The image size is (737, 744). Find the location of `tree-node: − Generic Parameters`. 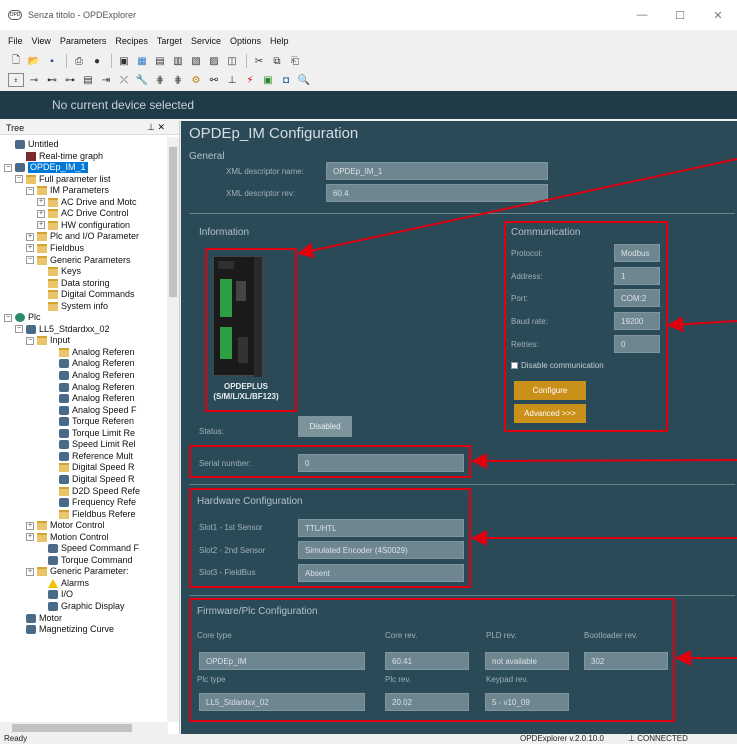

tree-node: − Generic Parameters is located at coordinates (78, 260).